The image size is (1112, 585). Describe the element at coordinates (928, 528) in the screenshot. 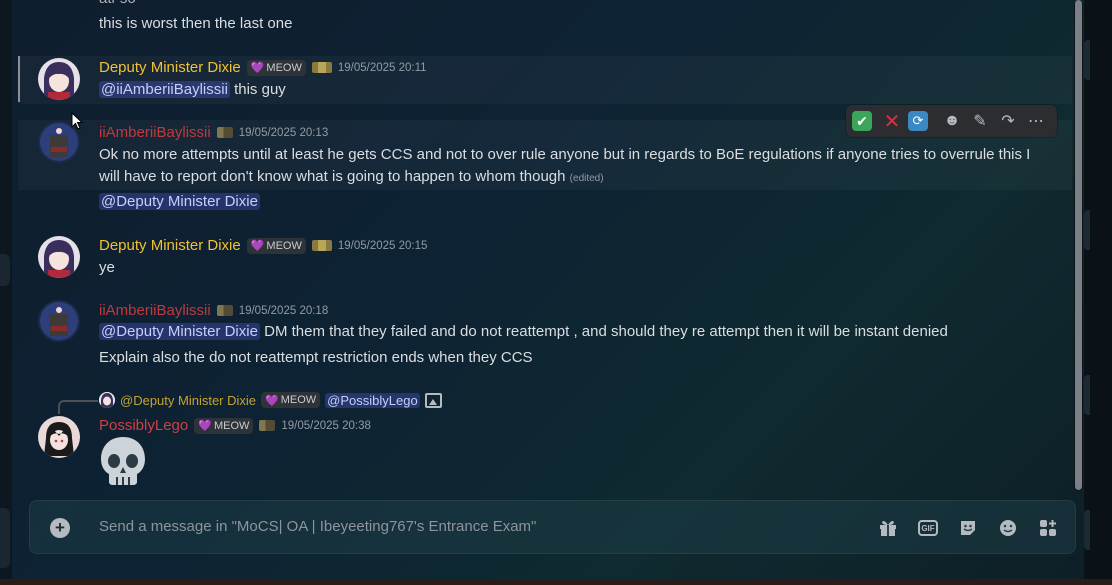

I see `gif-icon: GIF` at that location.